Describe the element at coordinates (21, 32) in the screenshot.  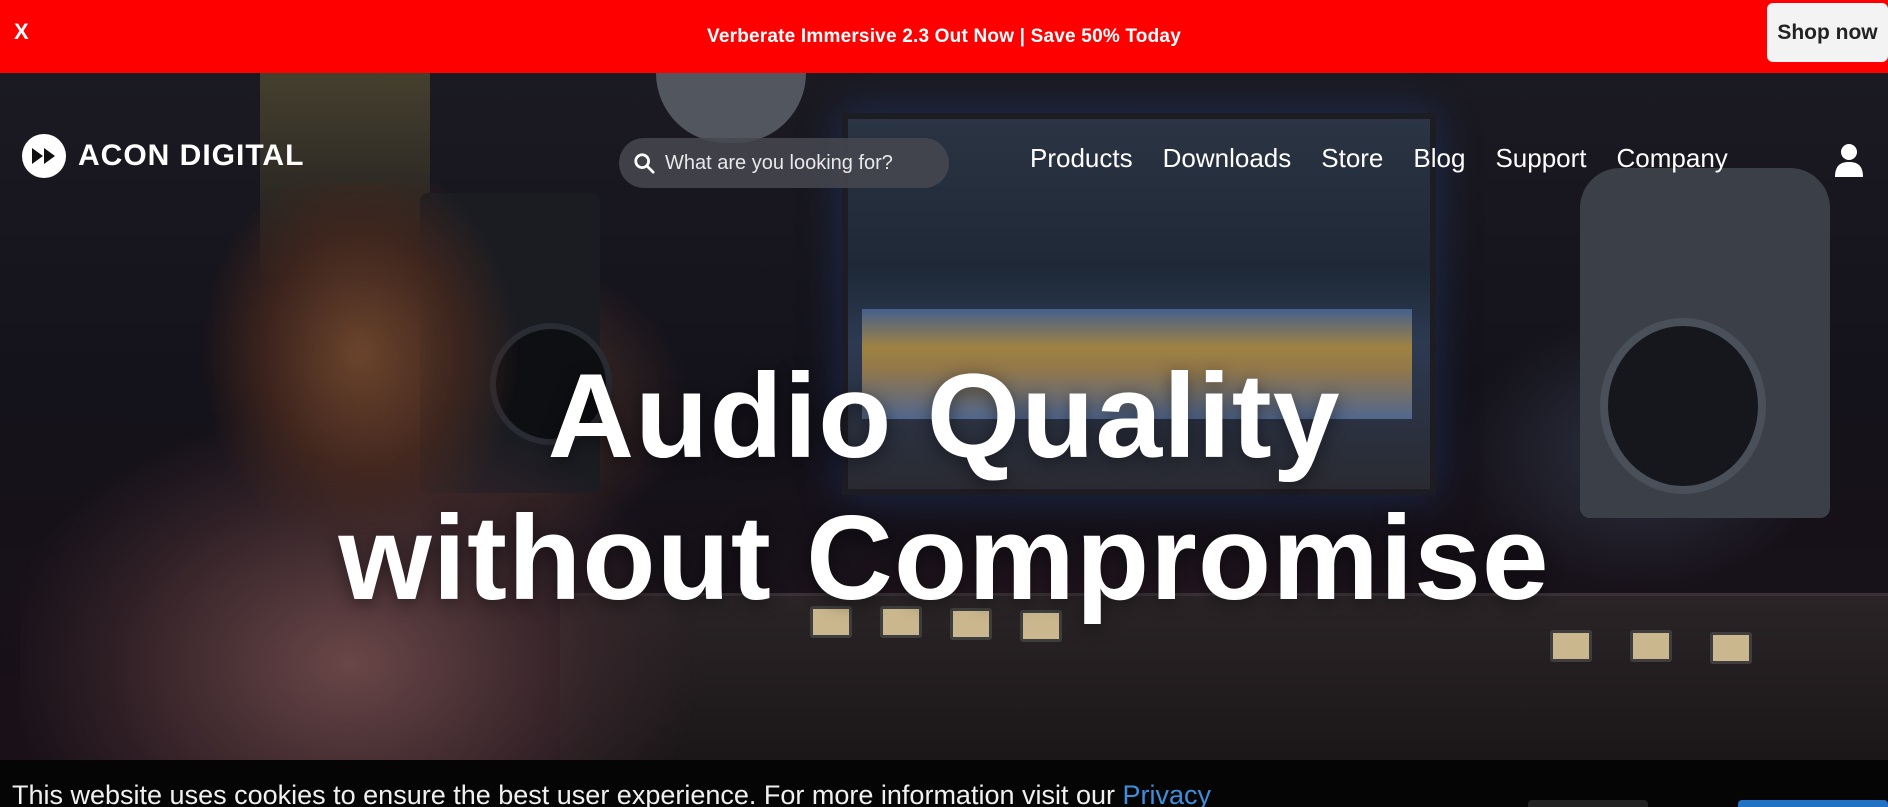
I see `promo-close-button: X` at that location.